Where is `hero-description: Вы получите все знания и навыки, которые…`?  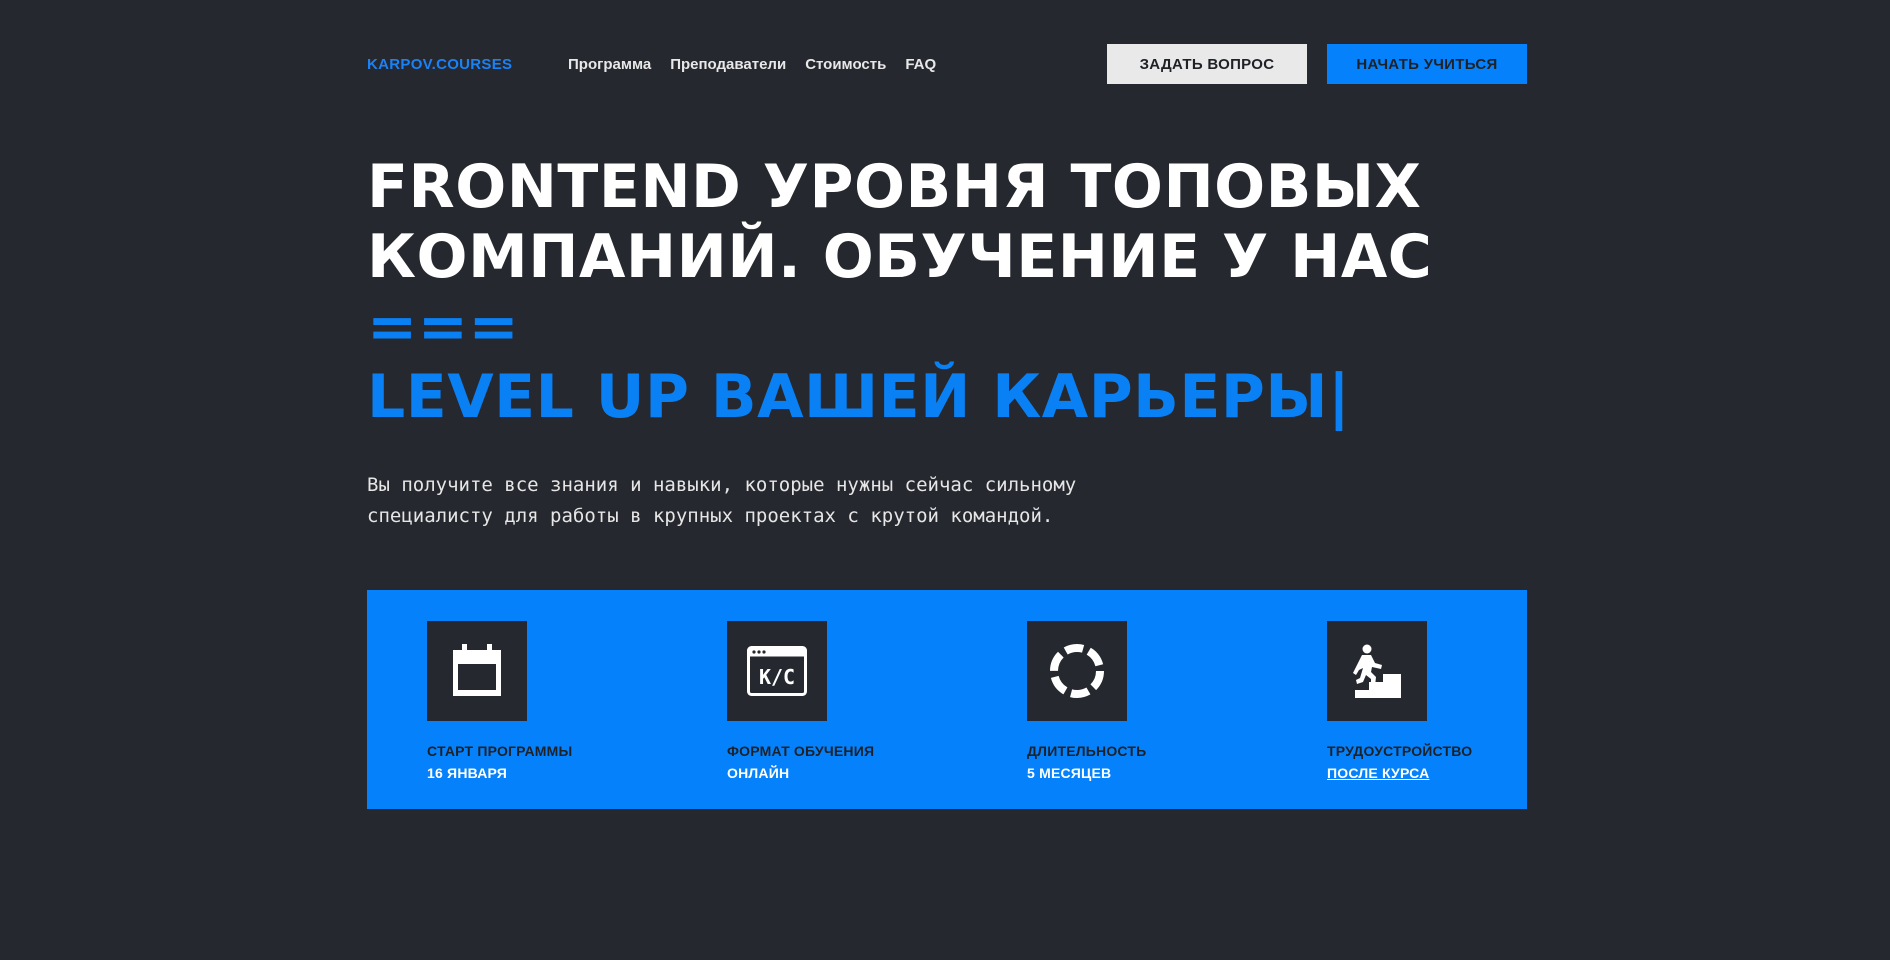 hero-description: Вы получите все знания и навыки, которые… is located at coordinates (722, 500).